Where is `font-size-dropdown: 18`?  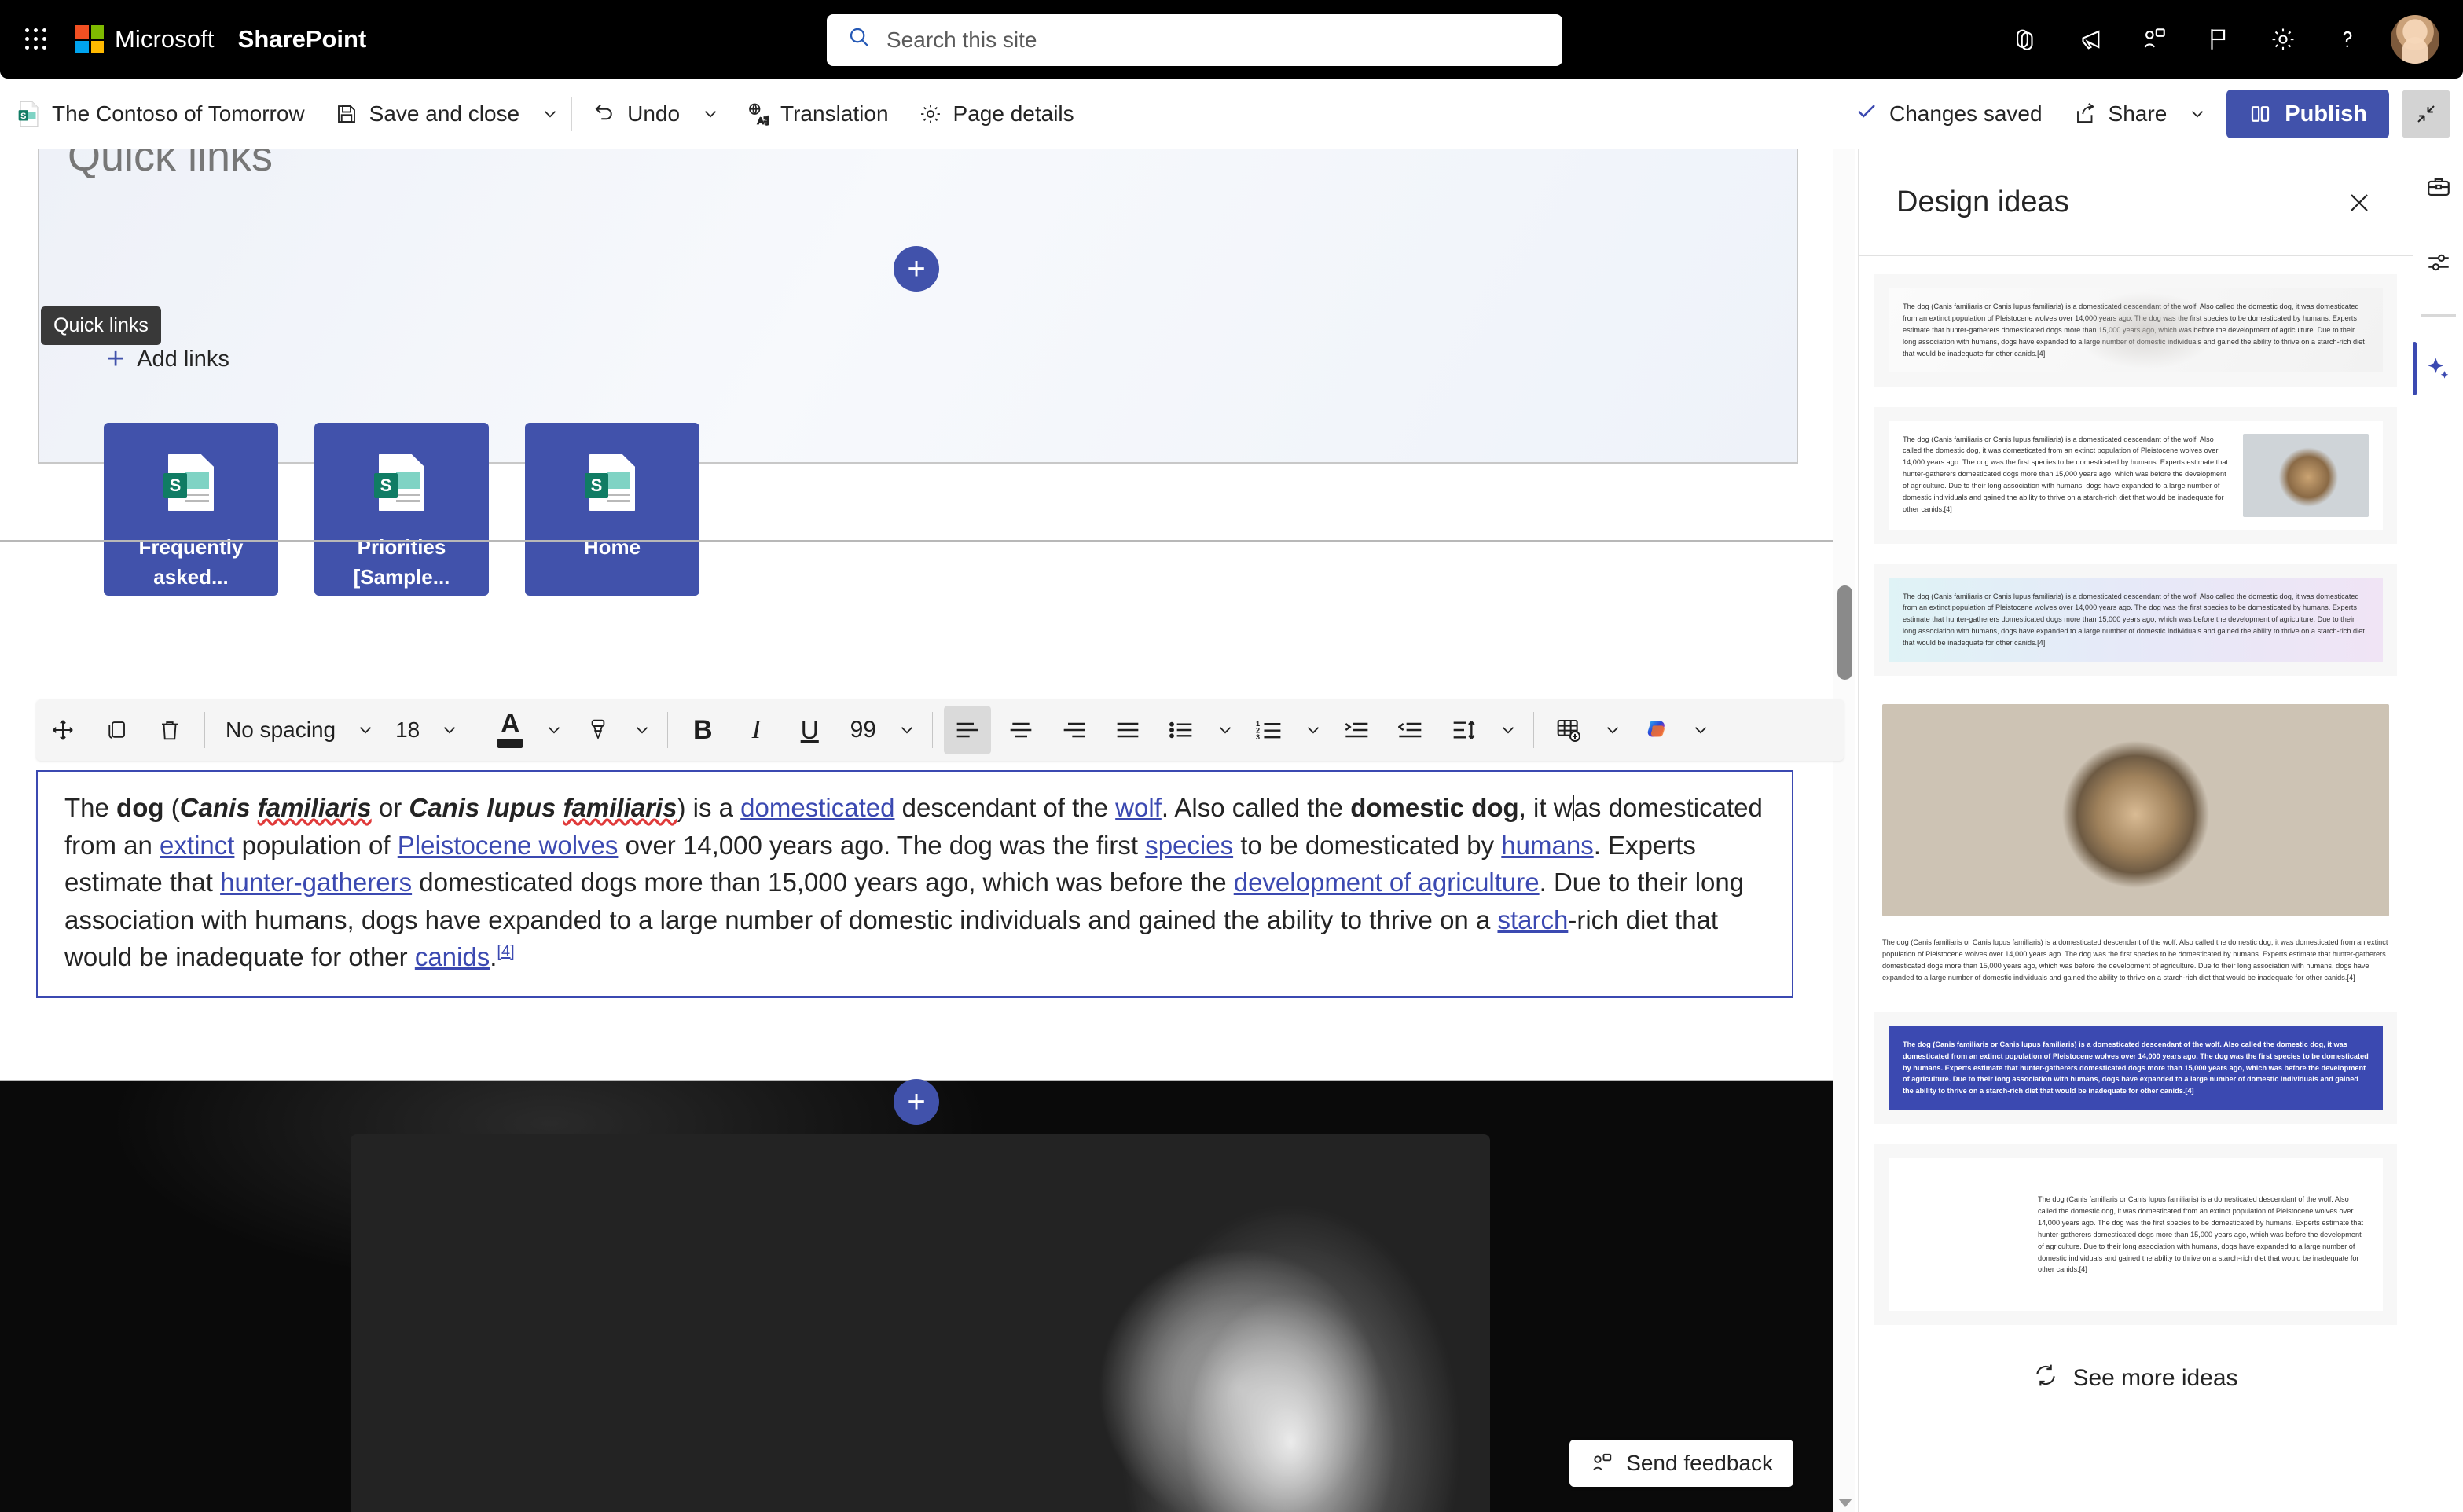
font-size-dropdown: 18 is located at coordinates (407, 730).